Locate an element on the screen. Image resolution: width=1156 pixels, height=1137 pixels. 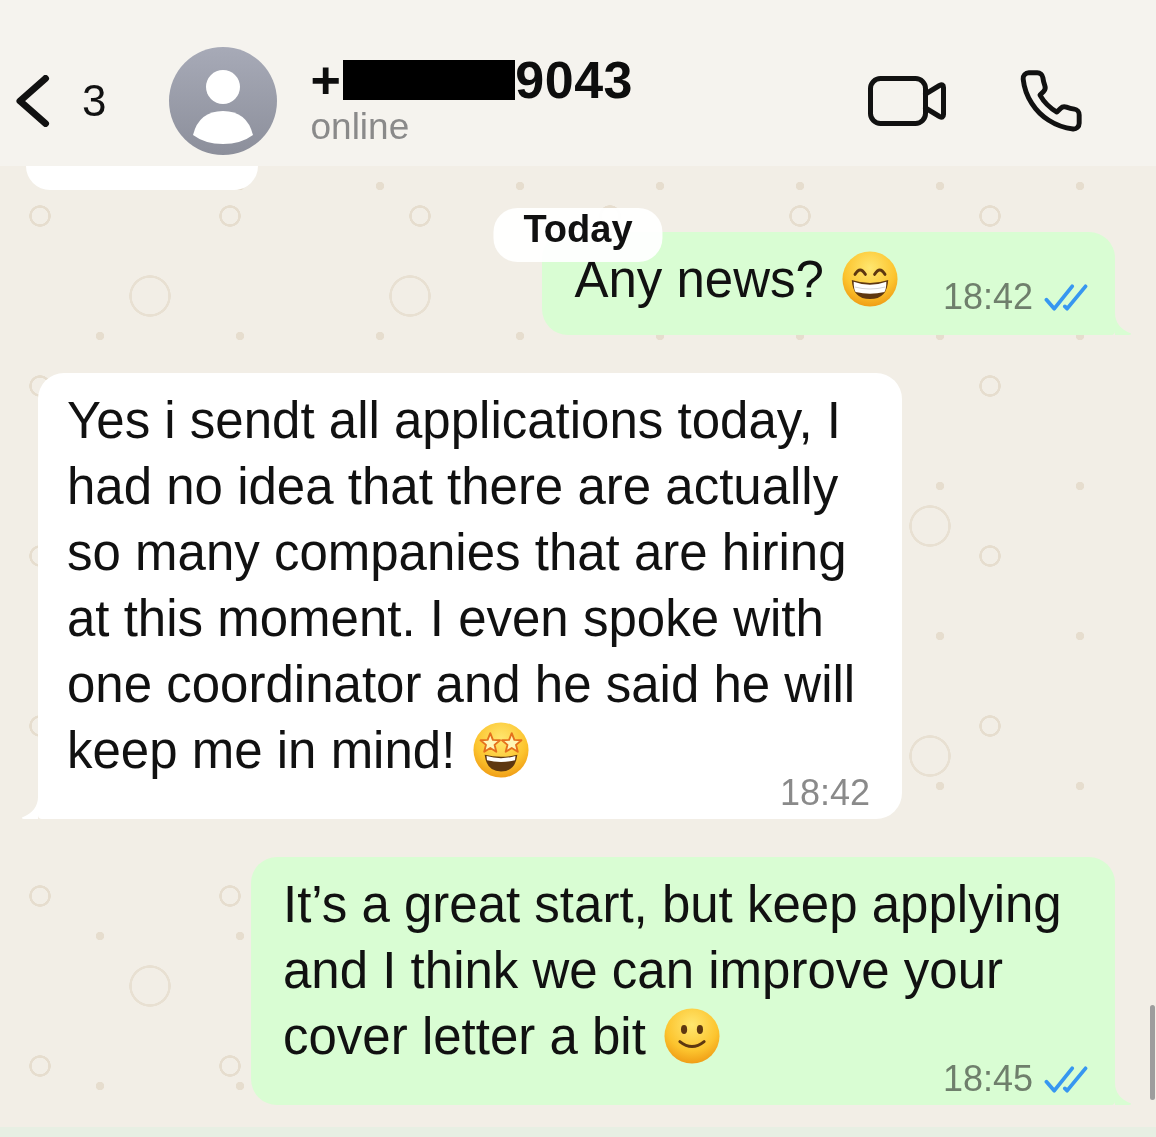
date-label: Today is located at coordinates (578, 235).